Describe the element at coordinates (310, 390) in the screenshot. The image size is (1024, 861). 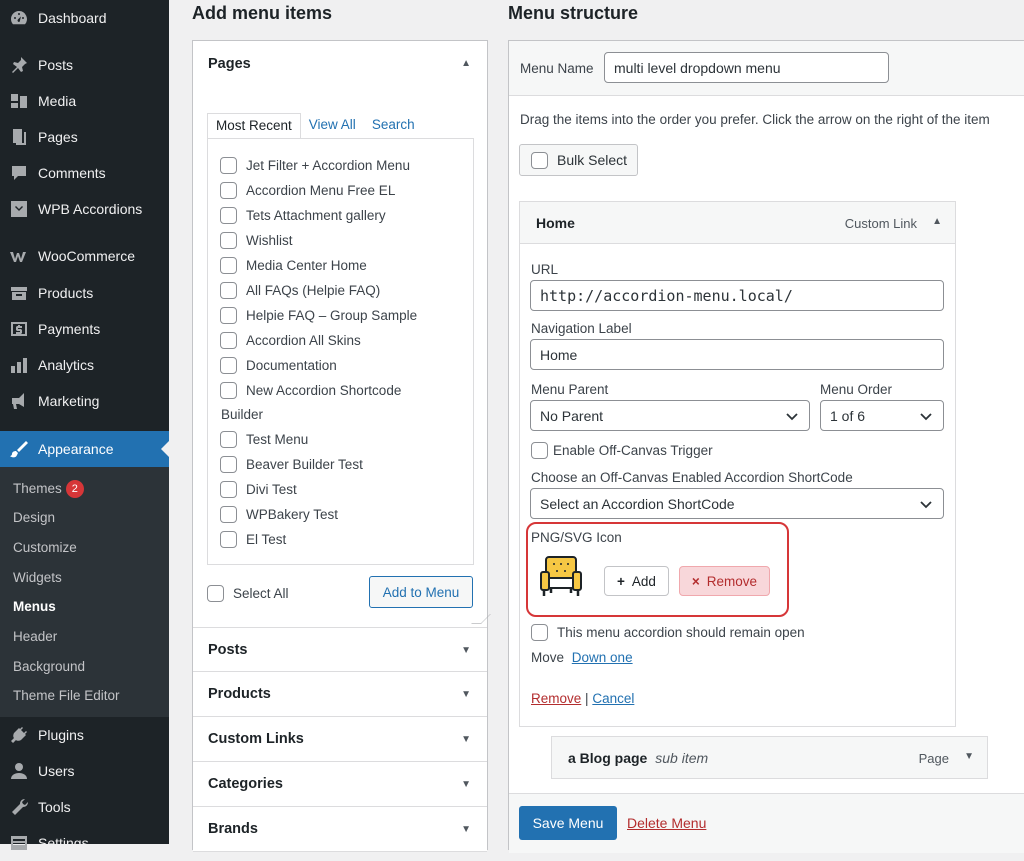
I see `list-item: New Accordion Shortcode` at that location.